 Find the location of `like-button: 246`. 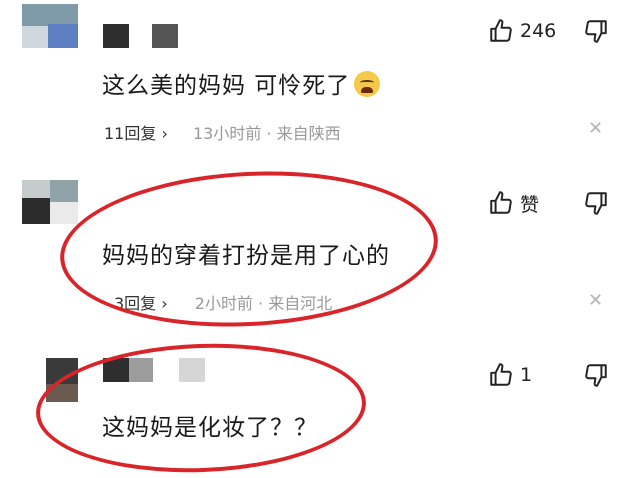

like-button: 246 is located at coordinates (522, 31).